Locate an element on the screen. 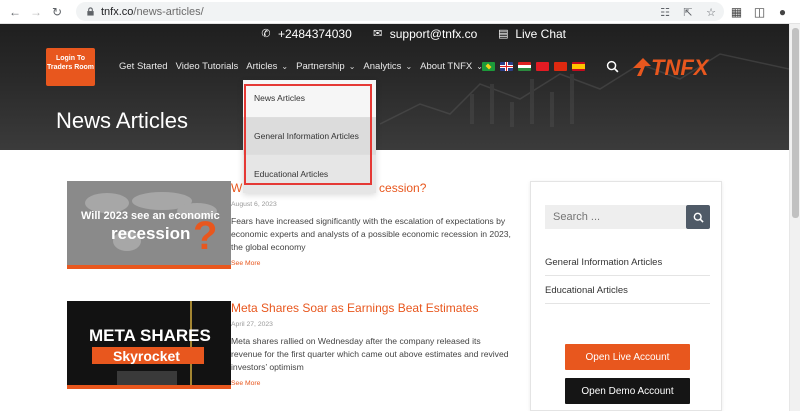 This screenshot has width=800, height=411. search-input is located at coordinates (615, 217).